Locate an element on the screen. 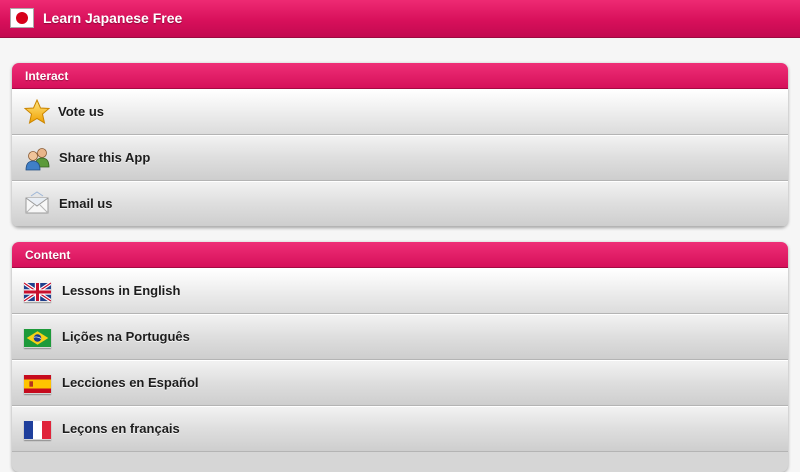  lessons-french-label: Leçons en français is located at coordinates (121, 428).